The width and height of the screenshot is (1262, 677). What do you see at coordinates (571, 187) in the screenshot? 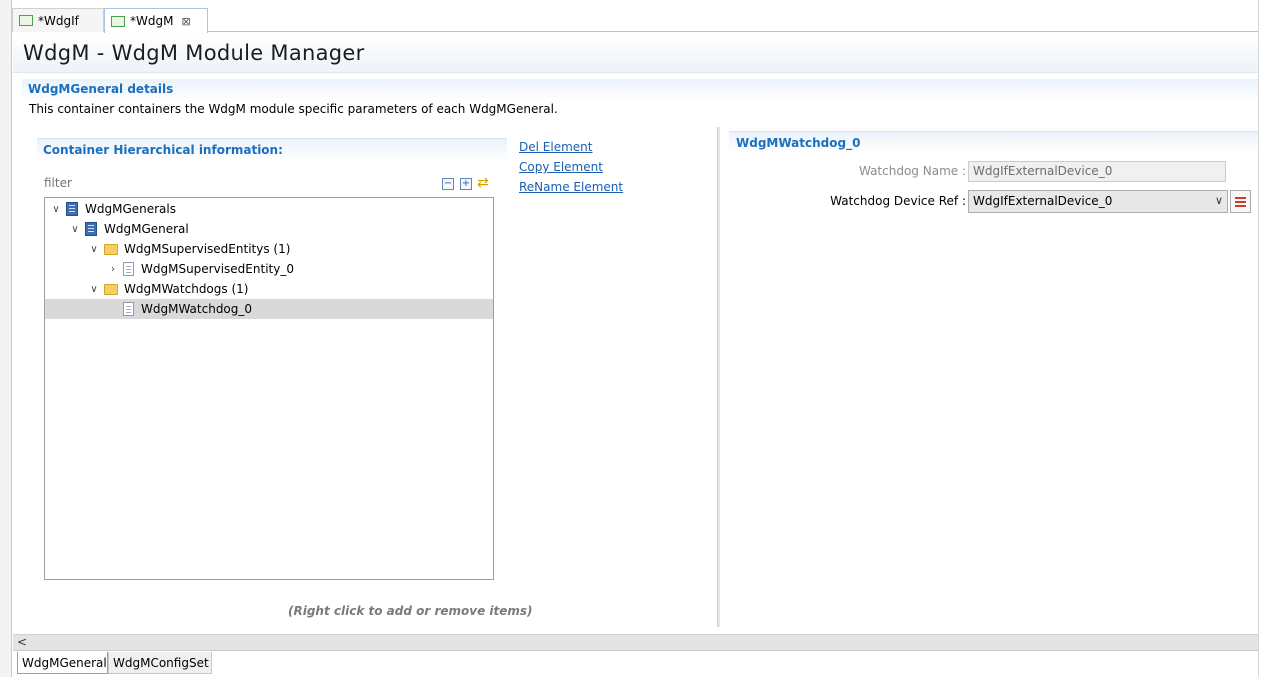
I see `rename-element-link: ReName Element` at bounding box center [571, 187].